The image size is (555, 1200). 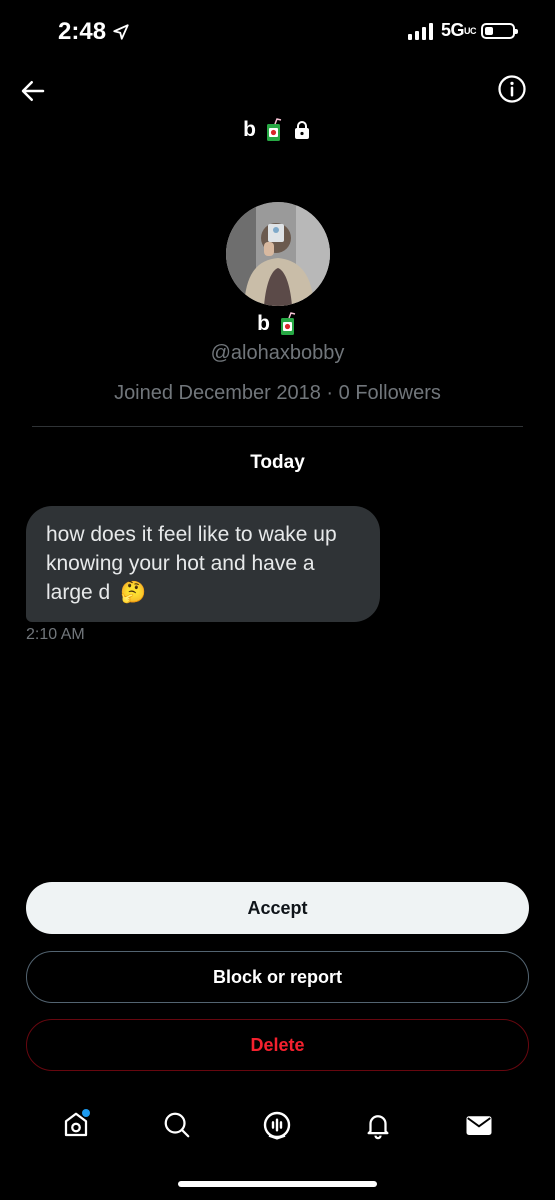 I want to click on conversation-info-button, so click(x=512, y=89).